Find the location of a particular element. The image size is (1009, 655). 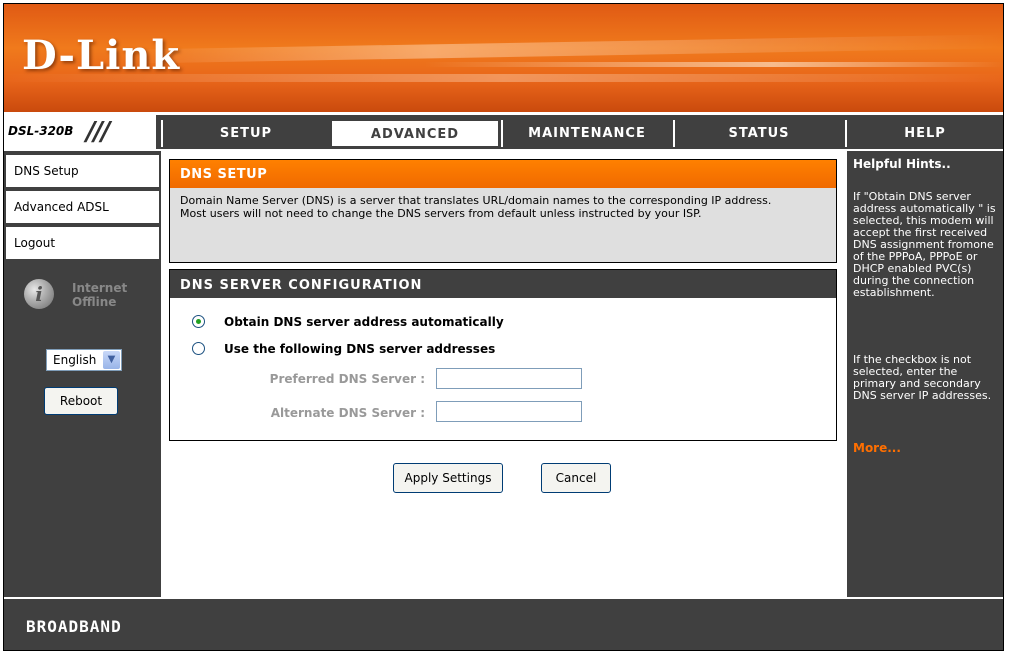

dlink-logo: D-Link is located at coordinates (101, 55).